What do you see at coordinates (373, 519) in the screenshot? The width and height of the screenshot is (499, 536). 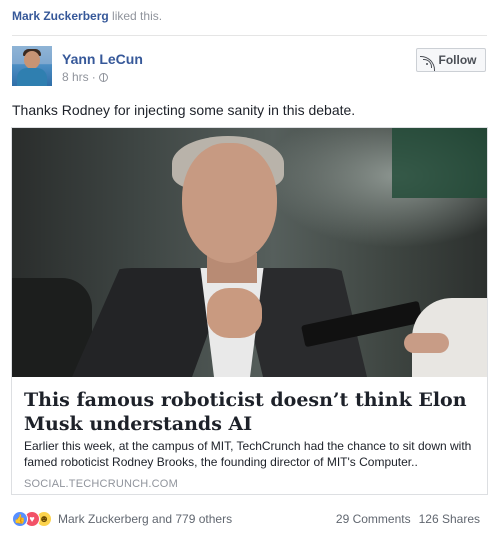 I see `comments-count-link: 29 Comments` at bounding box center [373, 519].